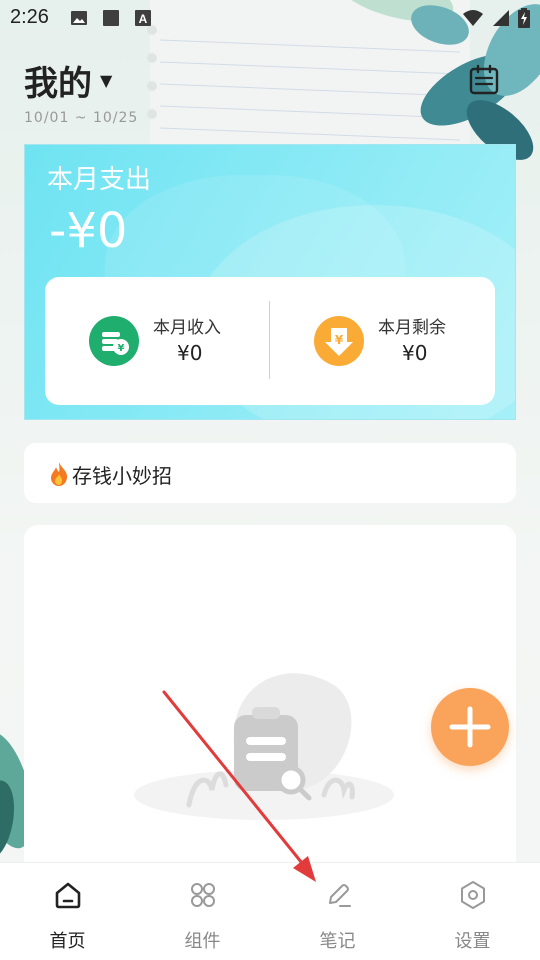 The height and width of the screenshot is (960, 540). I want to click on yen-down-icon: ¥, so click(339, 341).